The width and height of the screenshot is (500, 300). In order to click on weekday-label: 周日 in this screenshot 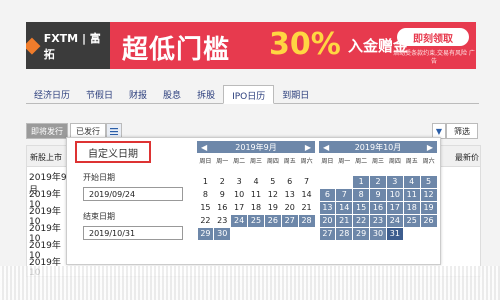, I will do `click(205, 161)`.